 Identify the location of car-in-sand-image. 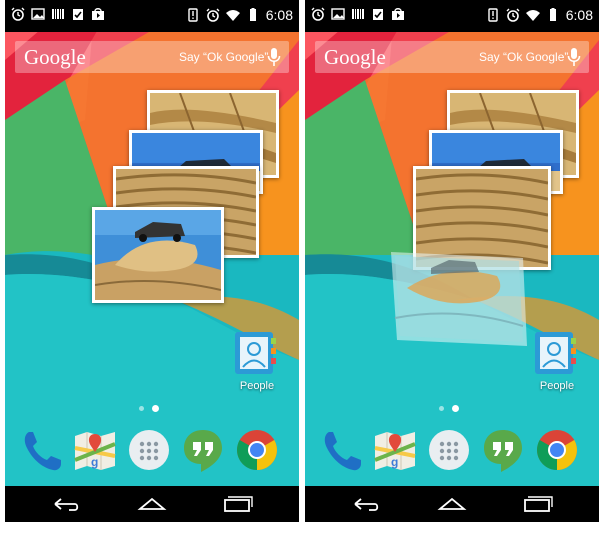
(158, 255).